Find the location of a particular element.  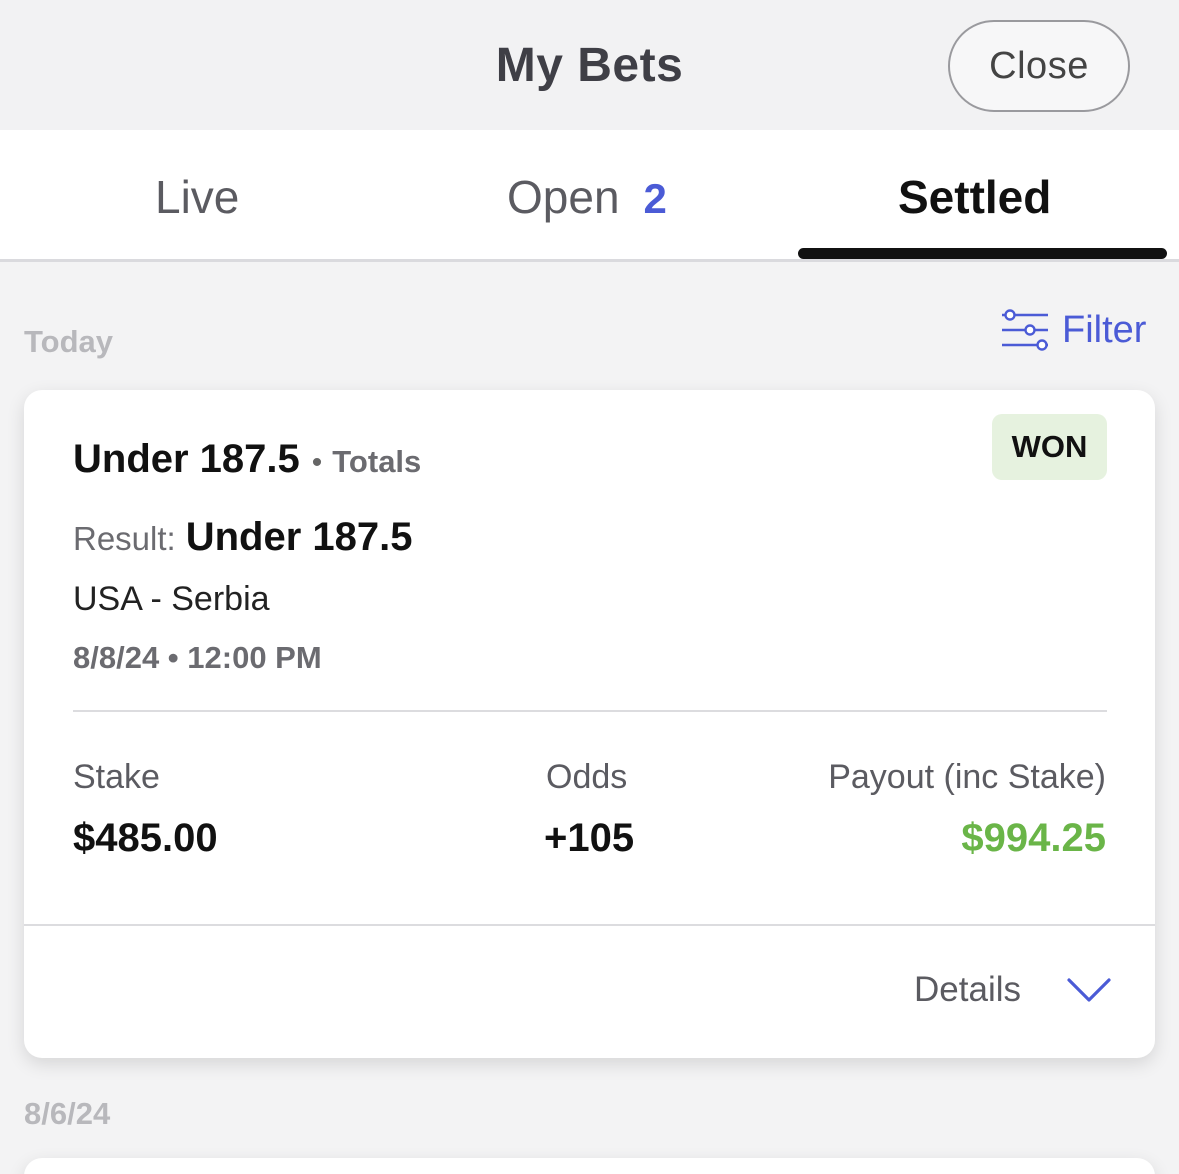

bet-selection: Under 187.5 is located at coordinates (186, 459).